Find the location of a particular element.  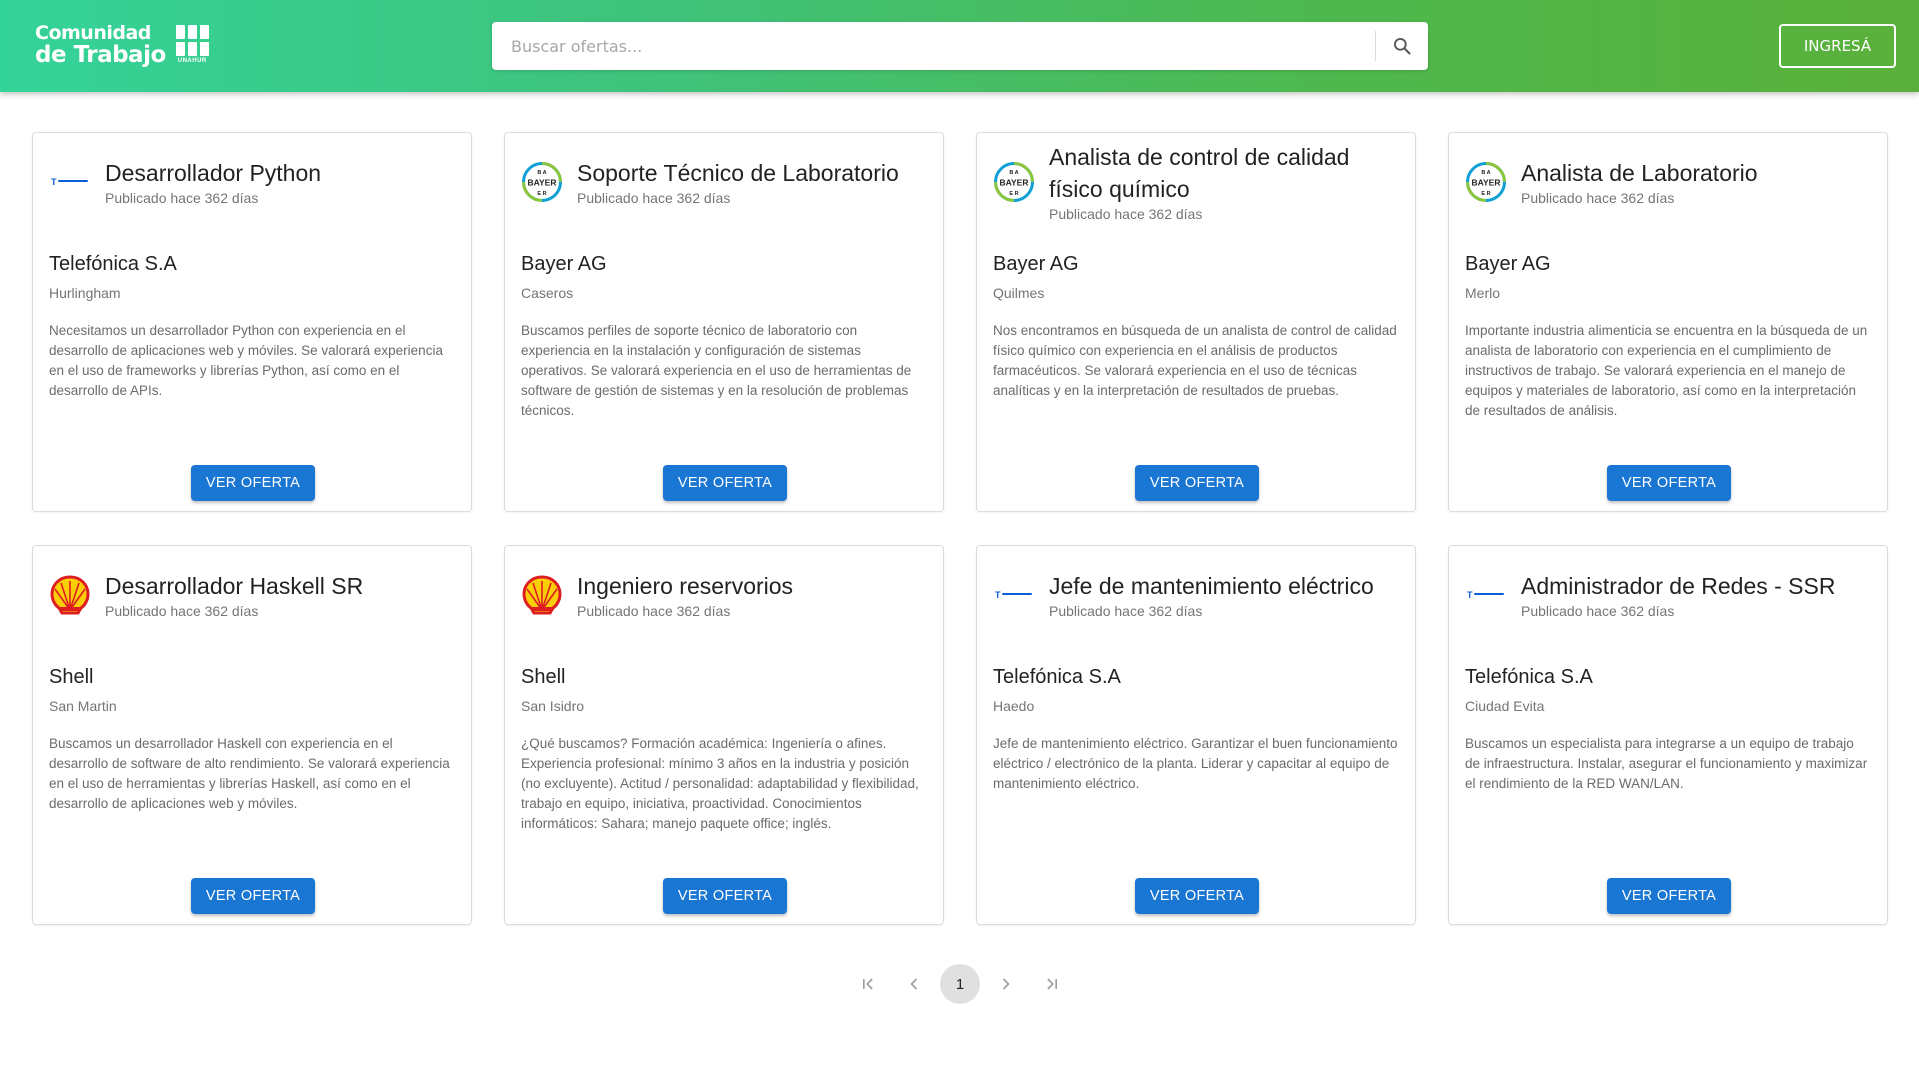

chevron-left-icon is located at coordinates (914, 984).